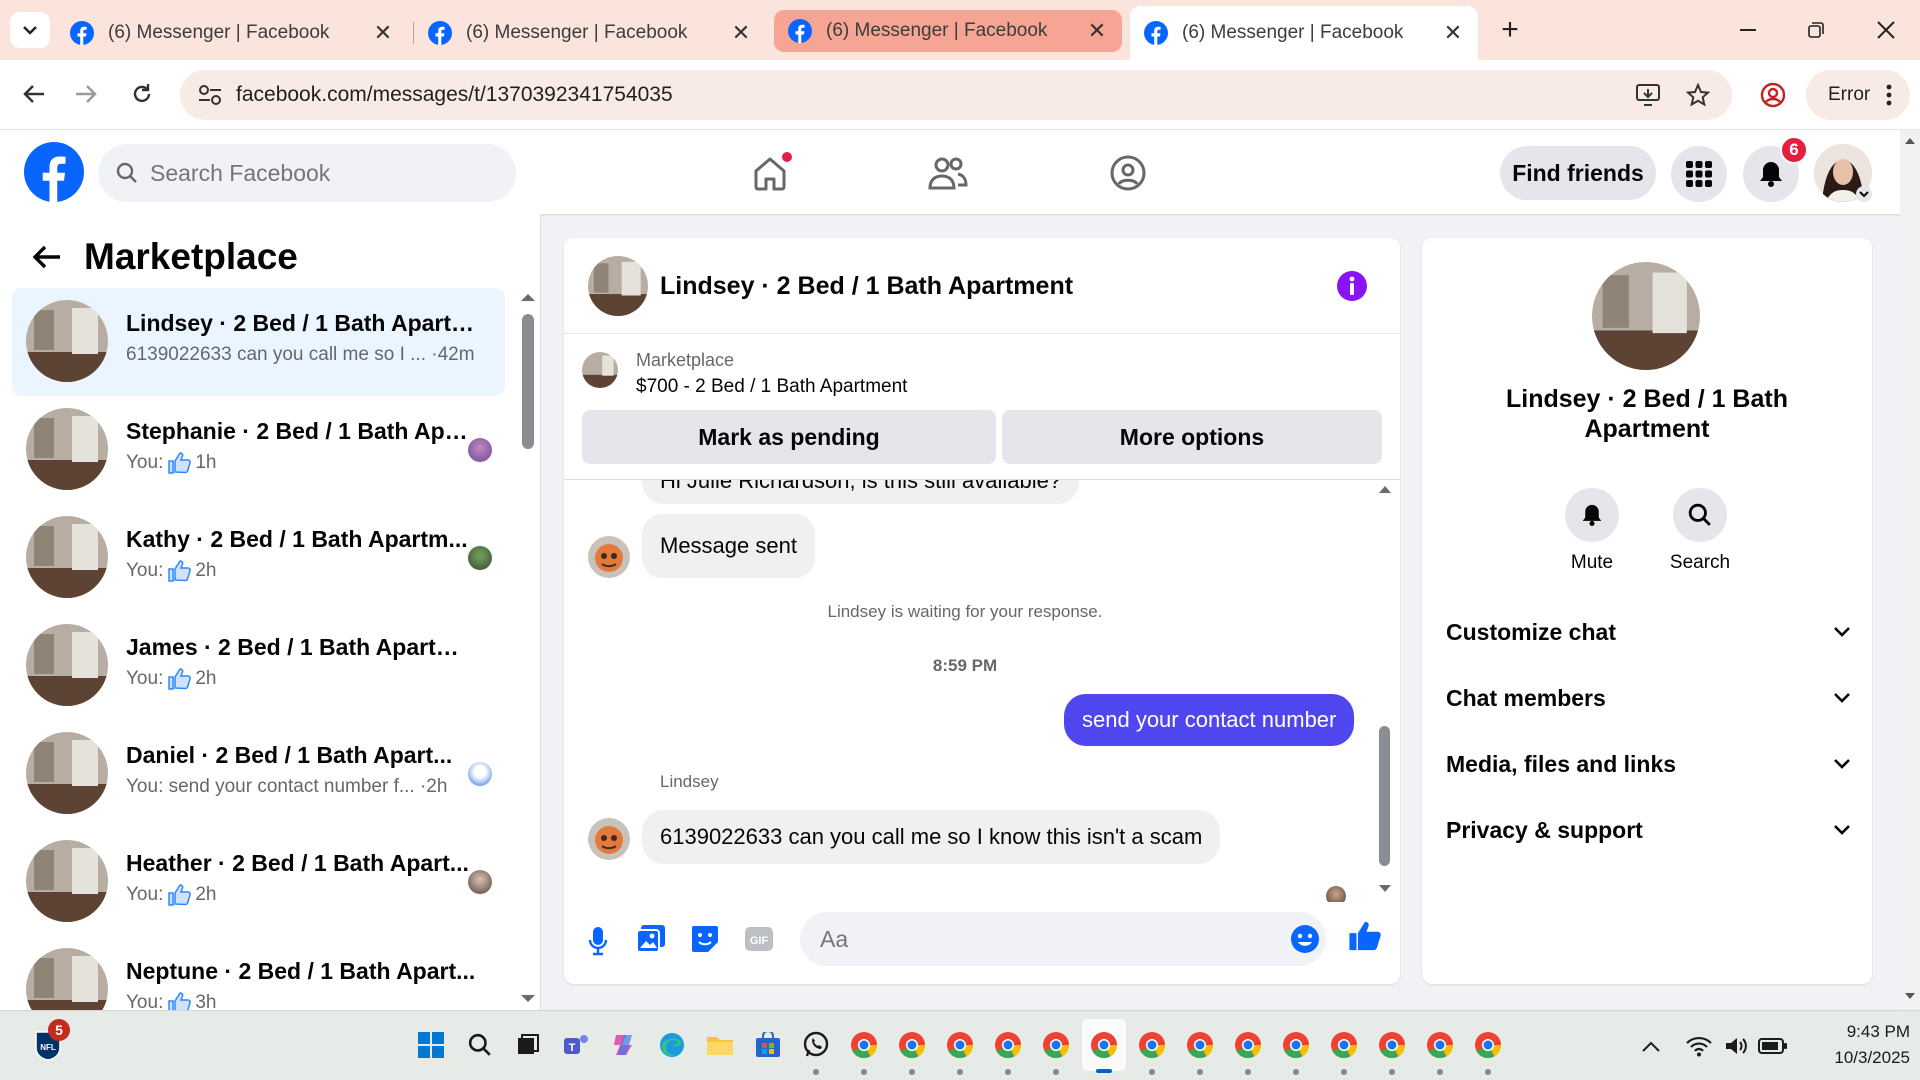 The width and height of the screenshot is (1920, 1080). What do you see at coordinates (1365, 936) in the screenshot?
I see `like-thumbs-up-icon` at bounding box center [1365, 936].